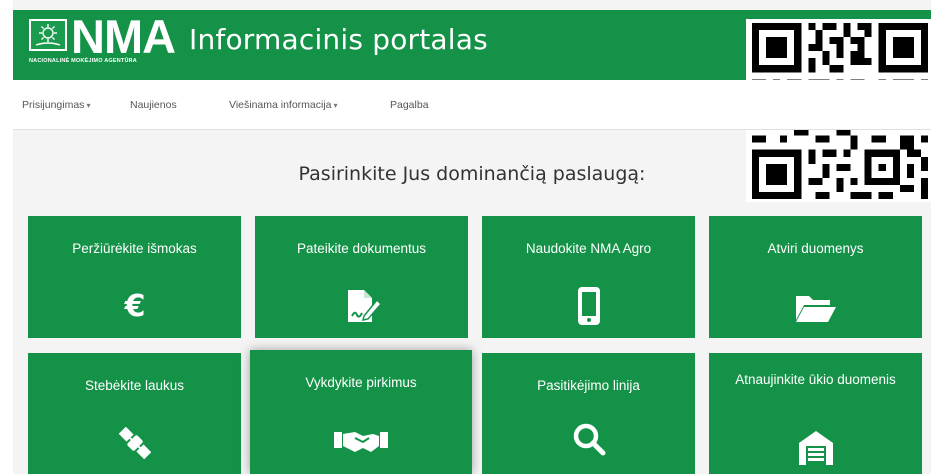 The width and height of the screenshot is (931, 474). What do you see at coordinates (815, 379) in the screenshot?
I see `tile-label: Atnaujinkite ūkio duomenis` at bounding box center [815, 379].